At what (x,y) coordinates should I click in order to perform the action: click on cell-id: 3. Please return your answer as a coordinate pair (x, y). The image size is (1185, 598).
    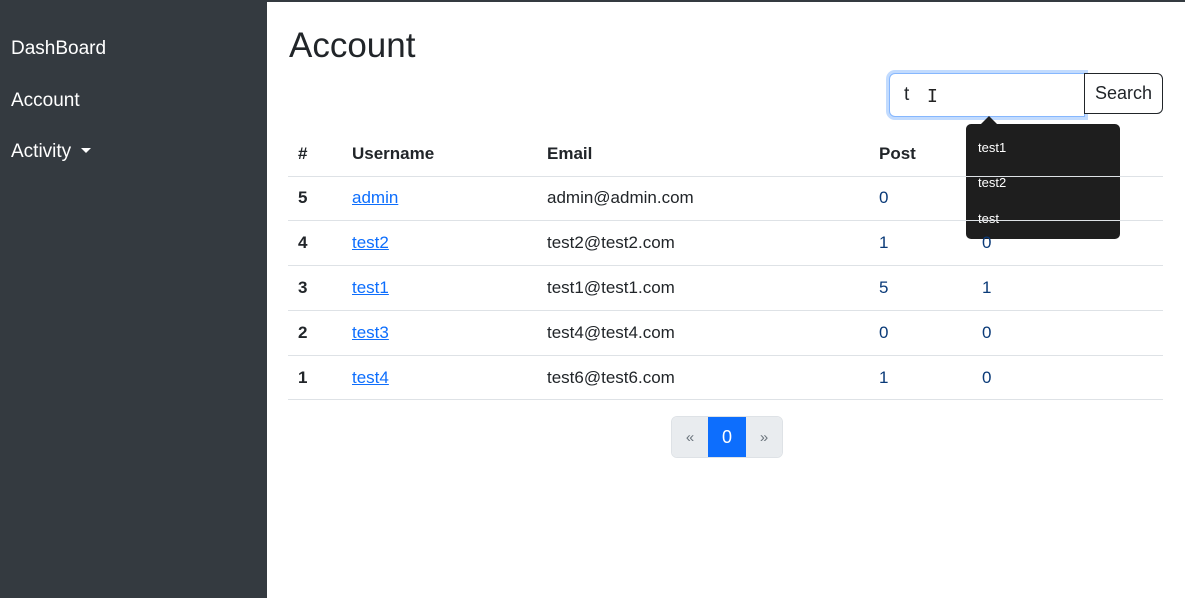
    Looking at the image, I should click on (315, 288).